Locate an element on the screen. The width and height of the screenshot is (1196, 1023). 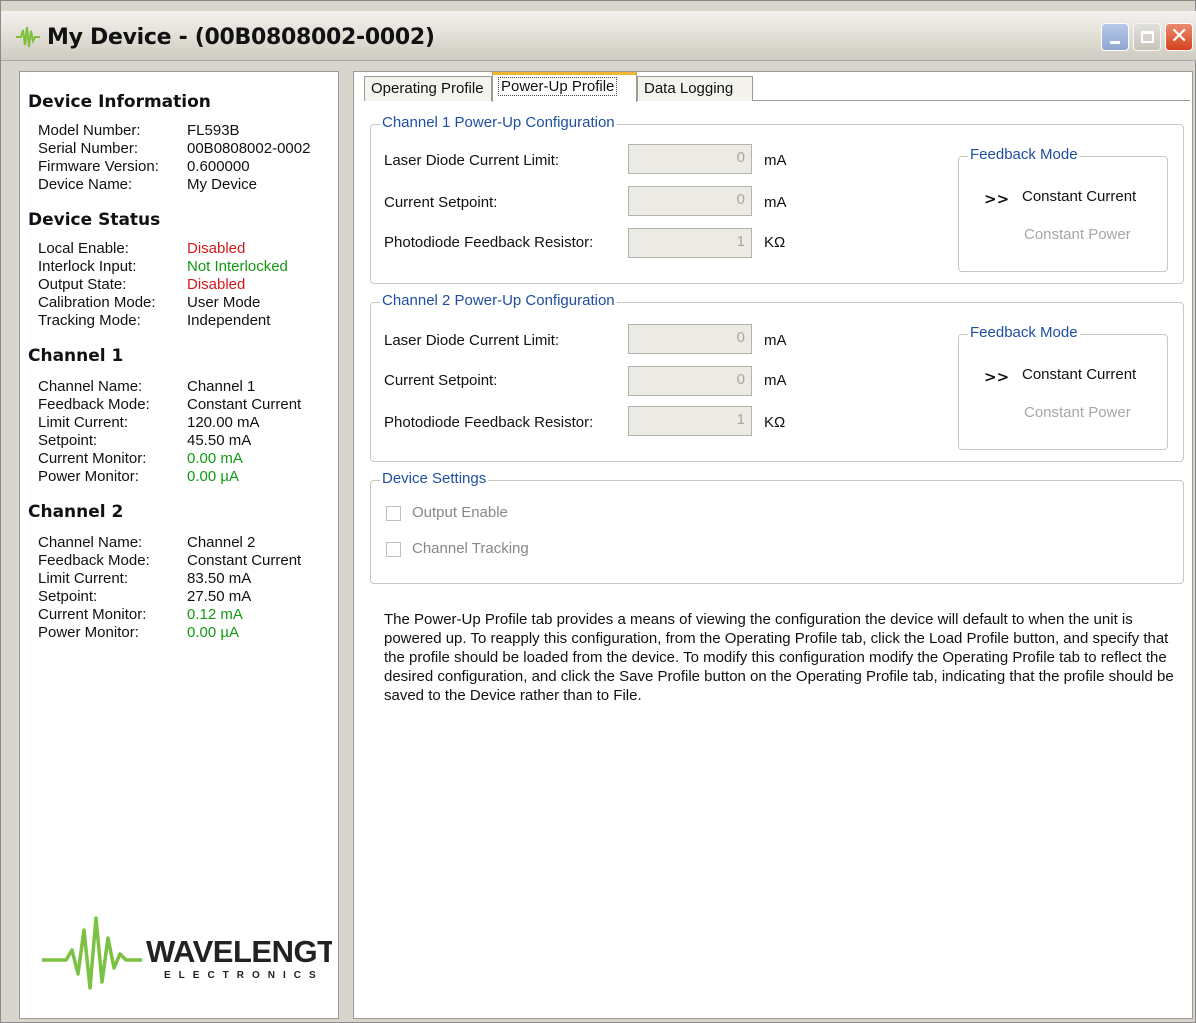
interlock-input-value: Not Interlocked is located at coordinates (237, 266).